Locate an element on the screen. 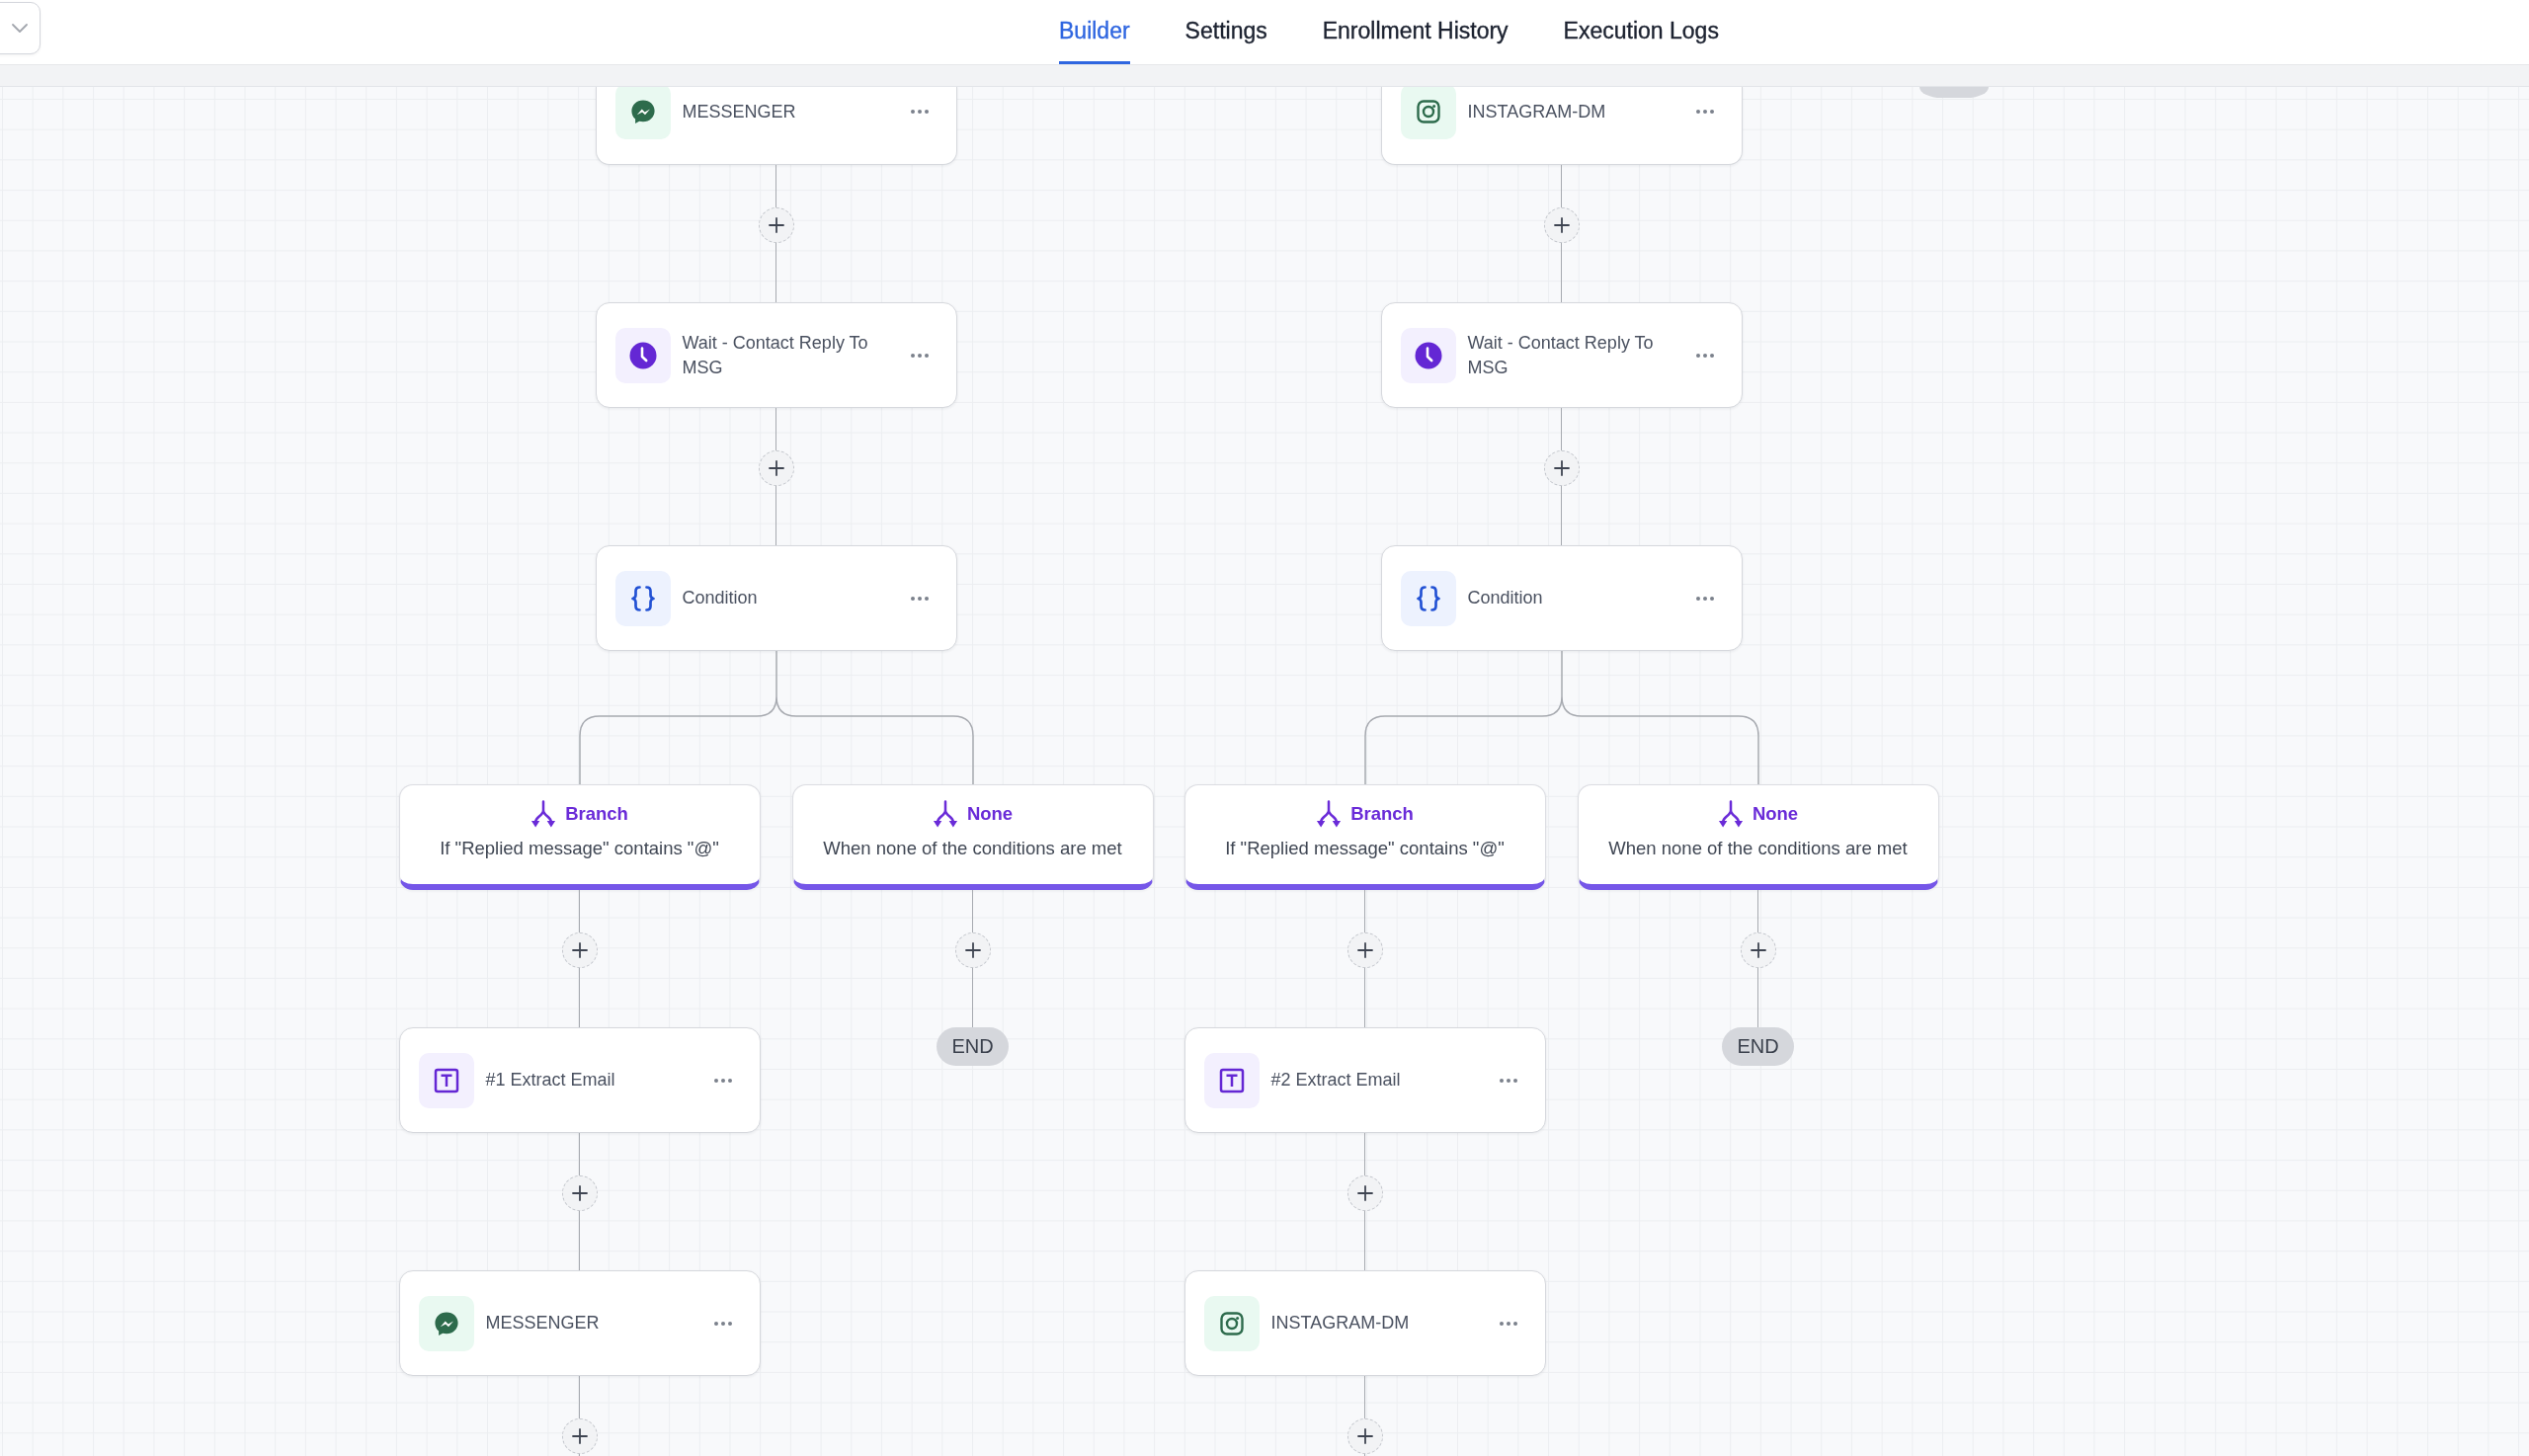 Image resolution: width=2529 pixels, height=1456 pixels. tab: Builder is located at coordinates (1094, 32).